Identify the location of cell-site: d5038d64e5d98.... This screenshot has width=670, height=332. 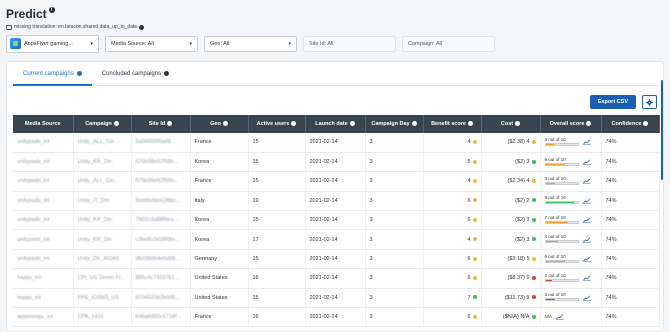
(161, 259).